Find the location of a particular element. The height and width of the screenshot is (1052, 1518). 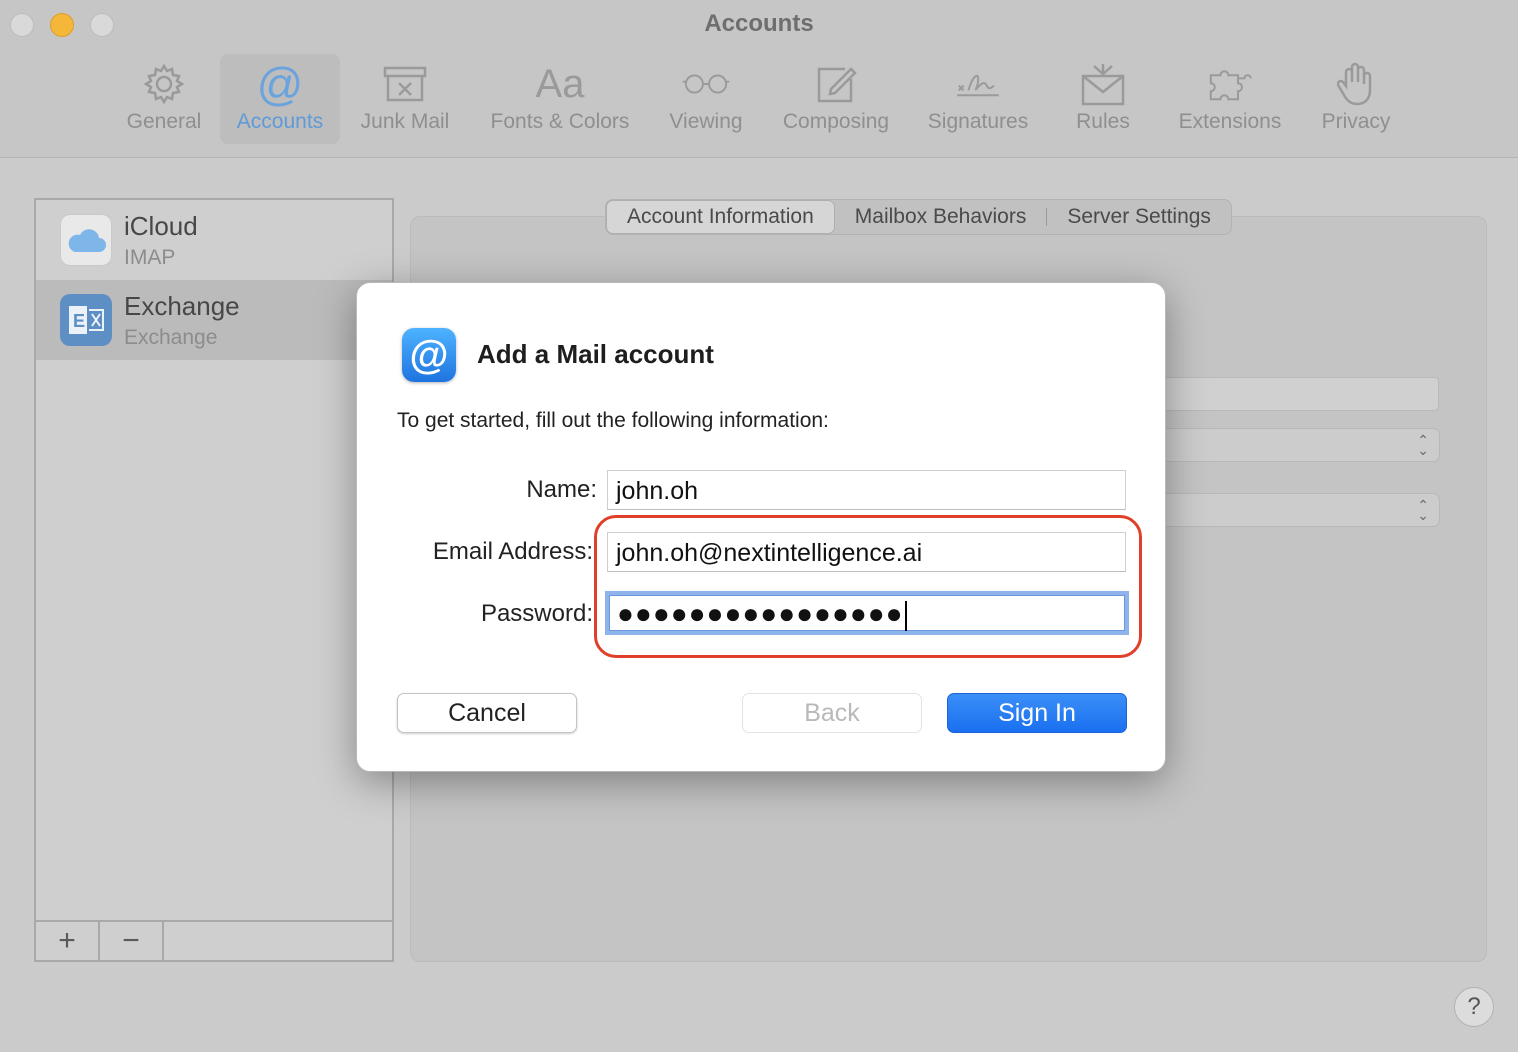

dialog-title: Add a Mail account is located at coordinates (595, 354).